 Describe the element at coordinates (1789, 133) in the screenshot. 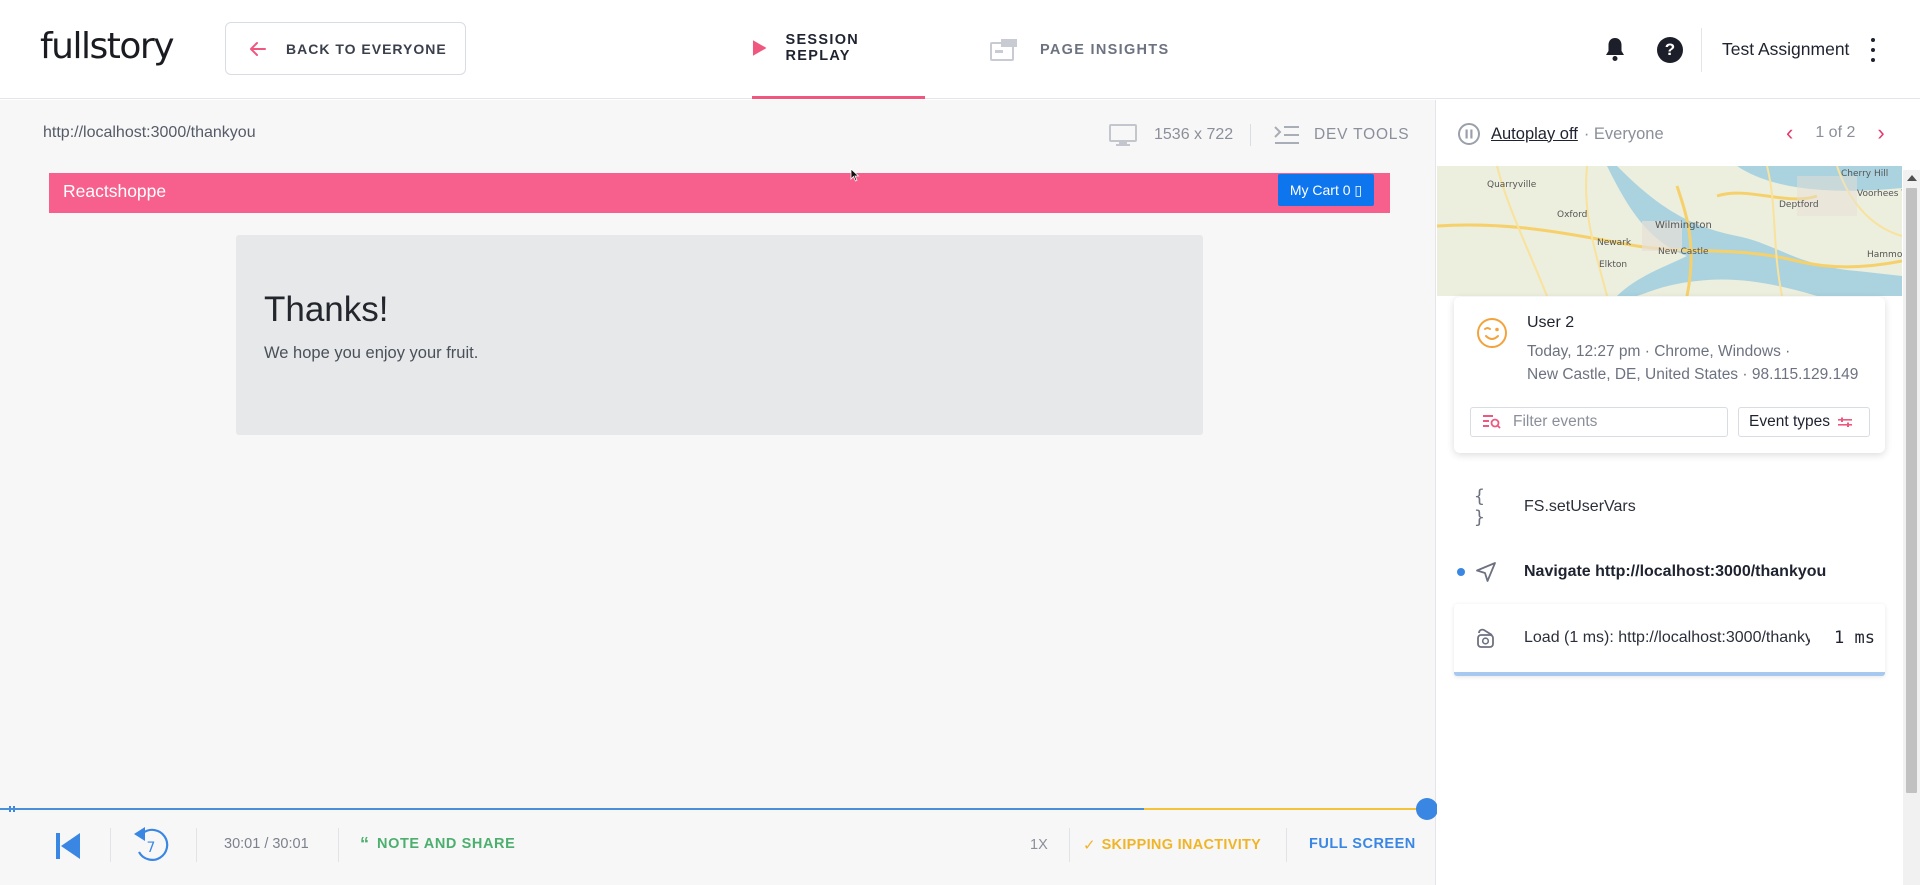

I see `previous-session-icon: ‹` at that location.